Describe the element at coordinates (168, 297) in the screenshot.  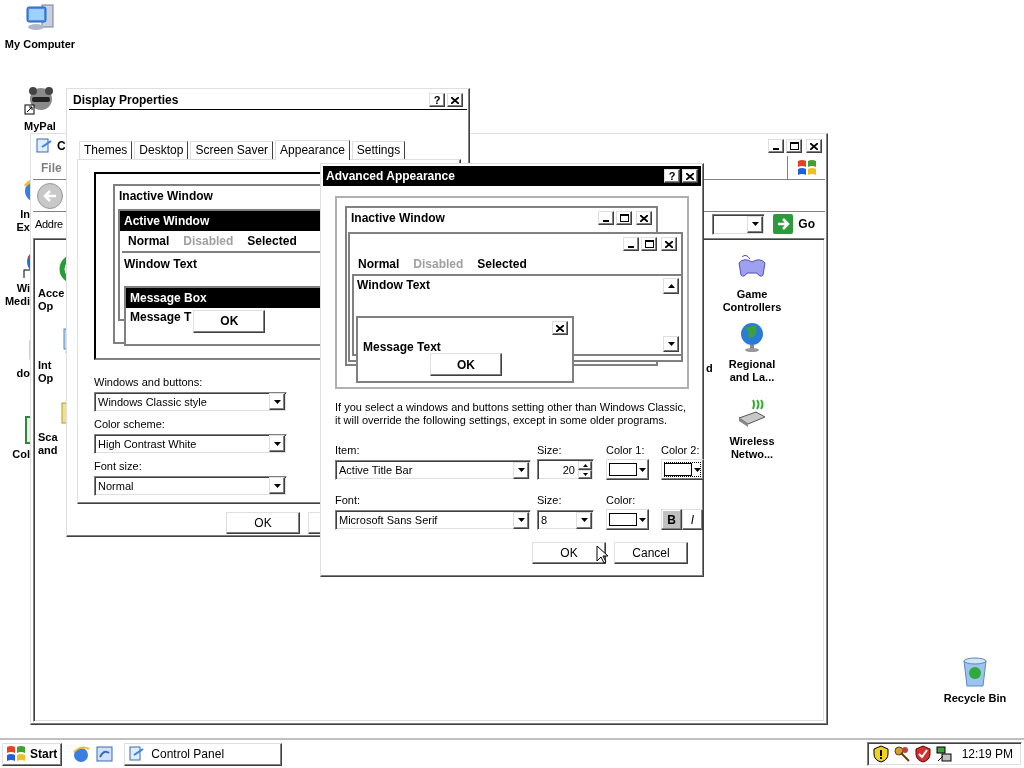
I see `window-title: Message Box` at that location.